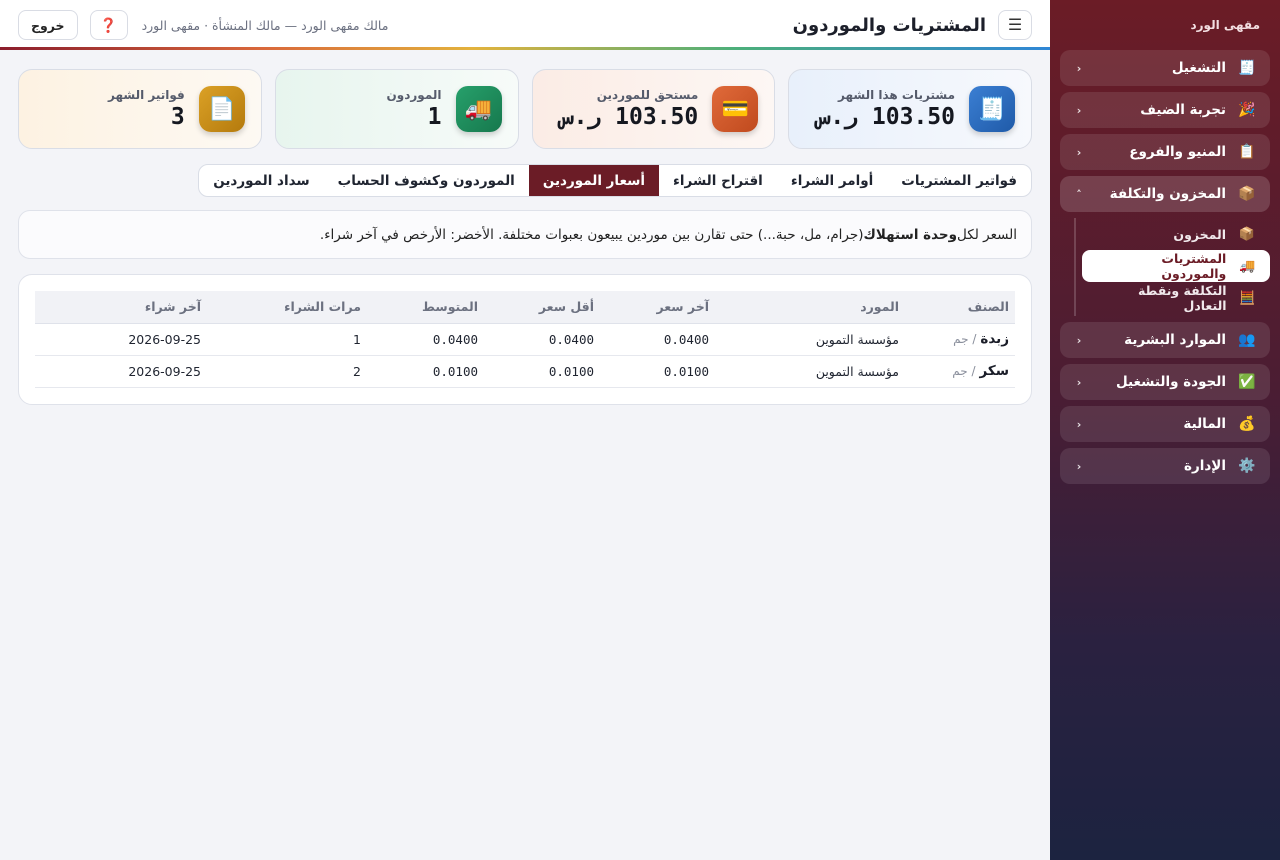 The image size is (1280, 860). What do you see at coordinates (1247, 110) in the screenshot?
I see `party-icon: 🎉` at bounding box center [1247, 110].